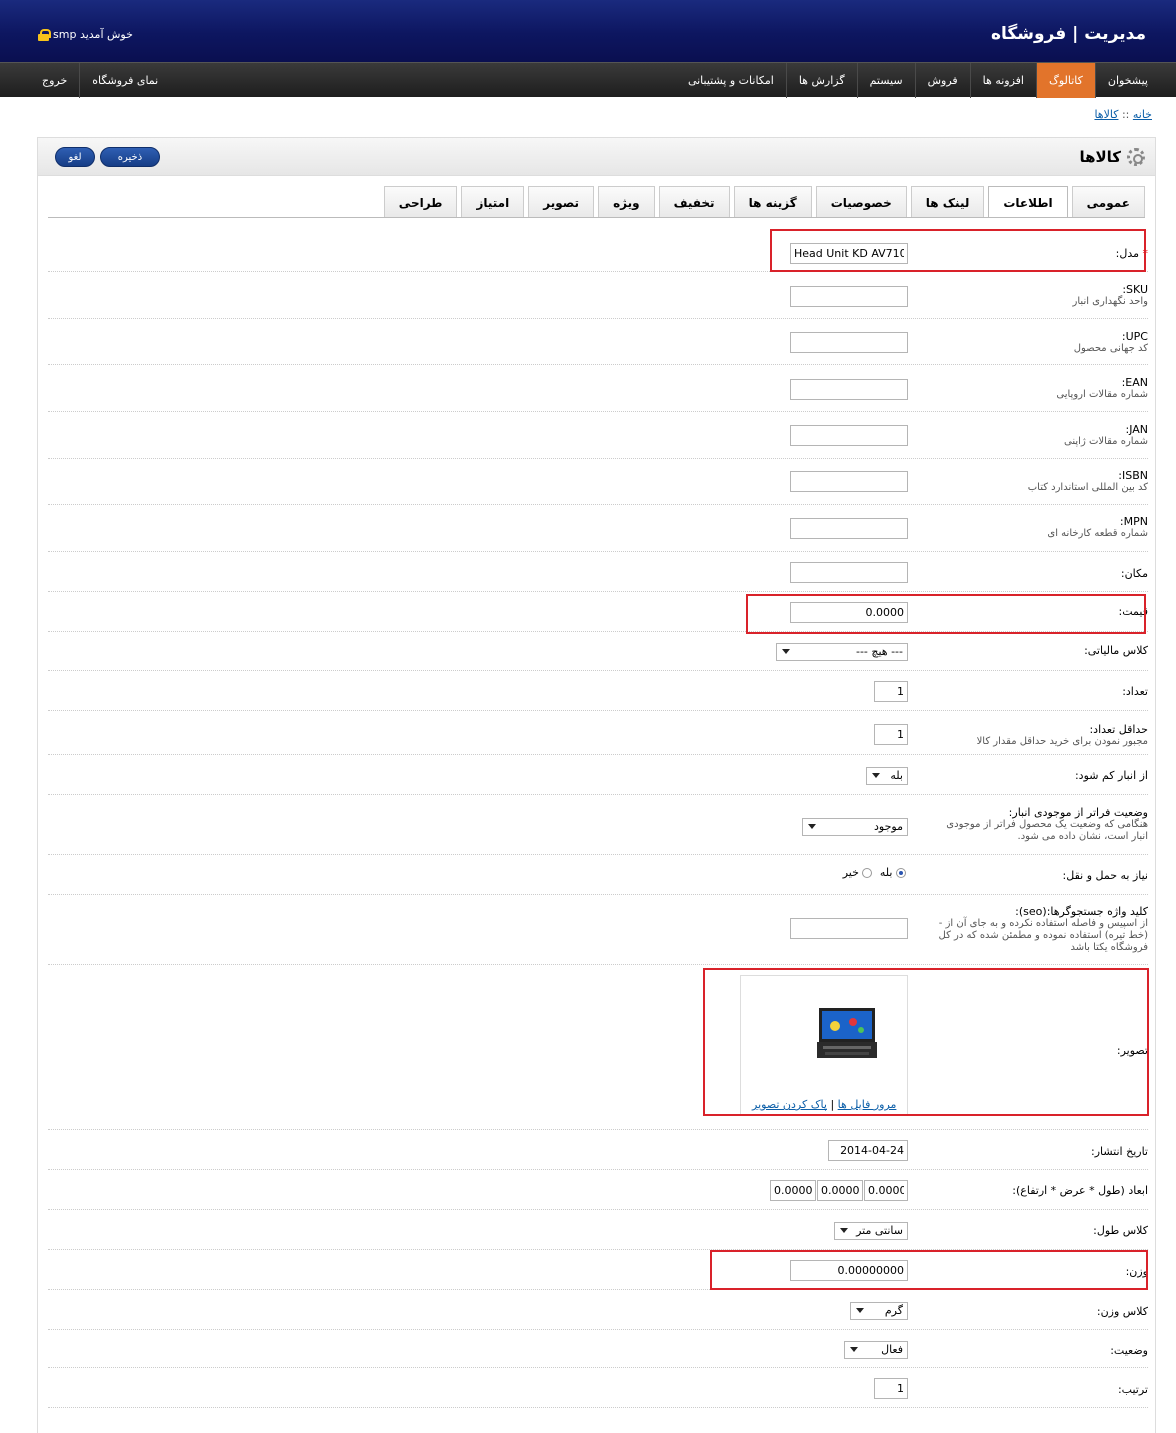 This screenshot has height=1433, width=1176. I want to click on dimension-length-input, so click(793, 1190).